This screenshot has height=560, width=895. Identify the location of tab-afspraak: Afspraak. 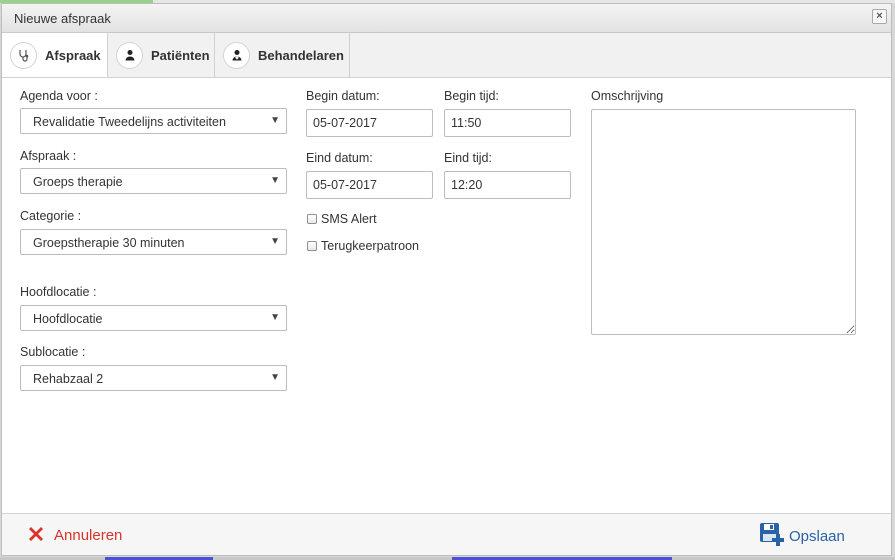
(55, 55).